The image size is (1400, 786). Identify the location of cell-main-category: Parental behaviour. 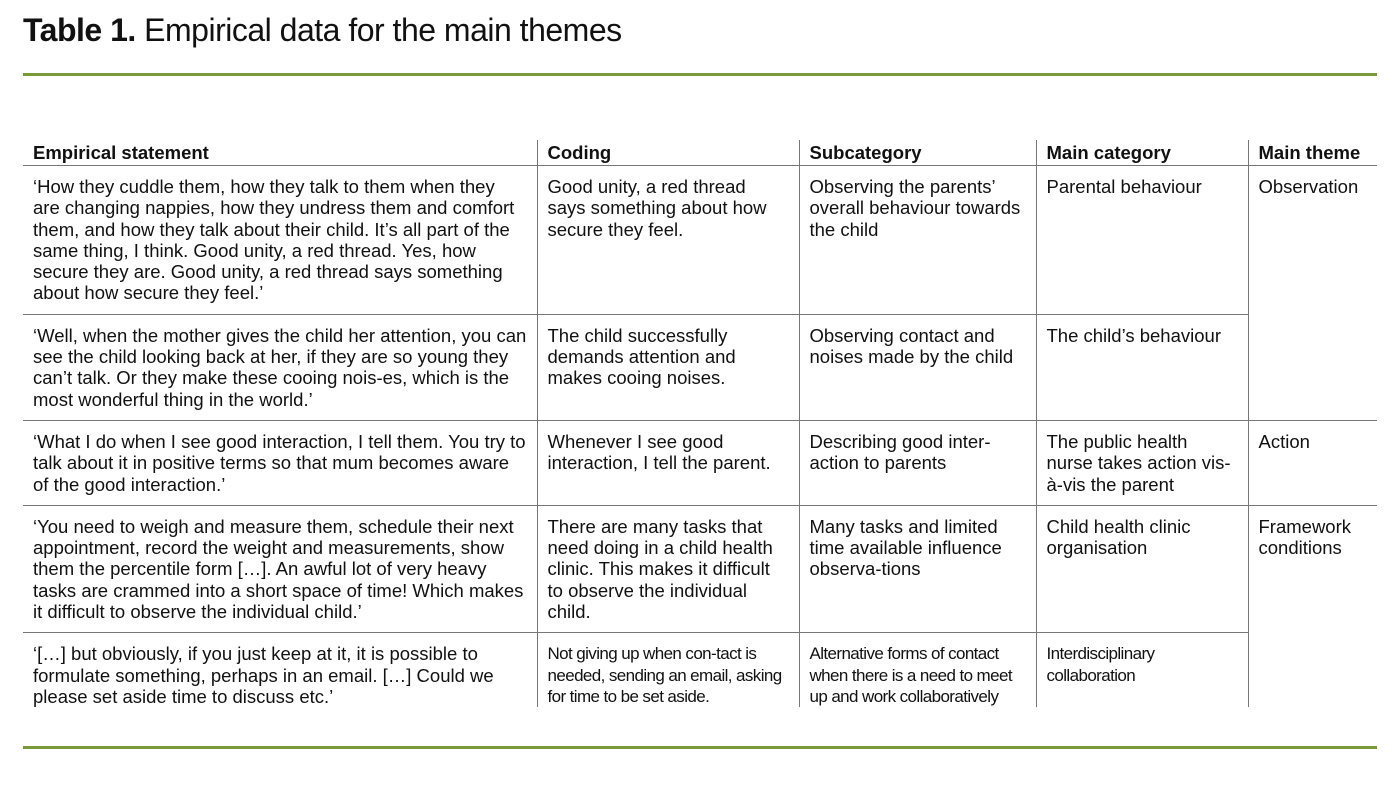
(1141, 240).